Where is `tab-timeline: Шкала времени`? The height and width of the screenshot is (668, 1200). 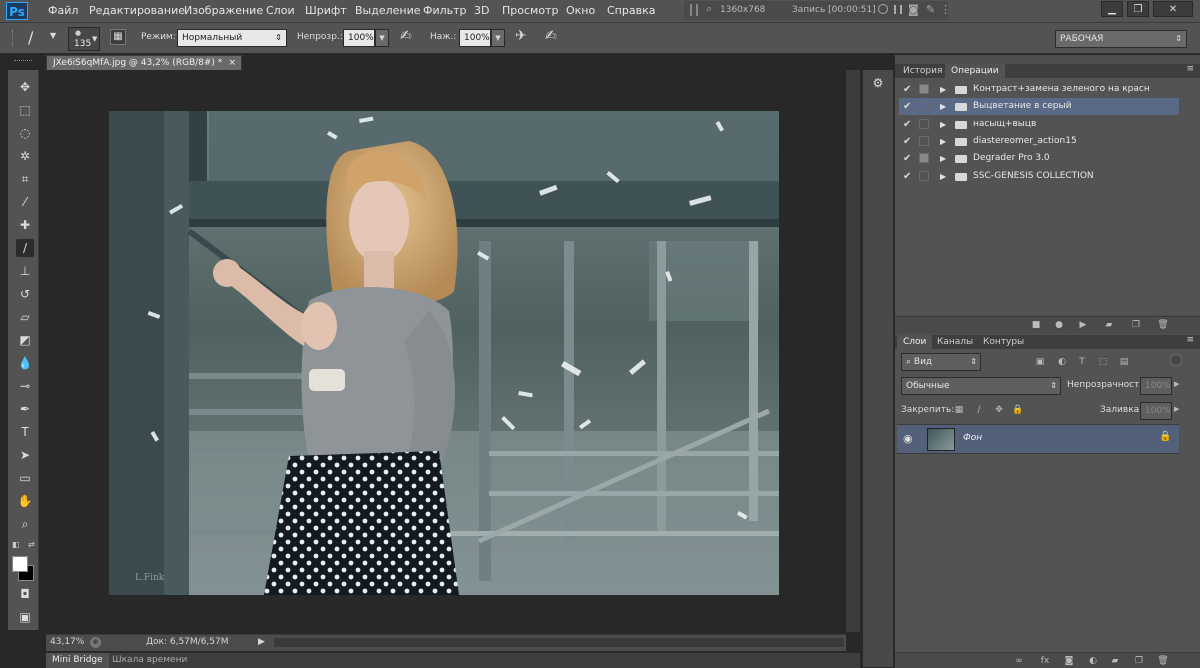
tab-timeline: Шкала времени is located at coordinates (149, 660).